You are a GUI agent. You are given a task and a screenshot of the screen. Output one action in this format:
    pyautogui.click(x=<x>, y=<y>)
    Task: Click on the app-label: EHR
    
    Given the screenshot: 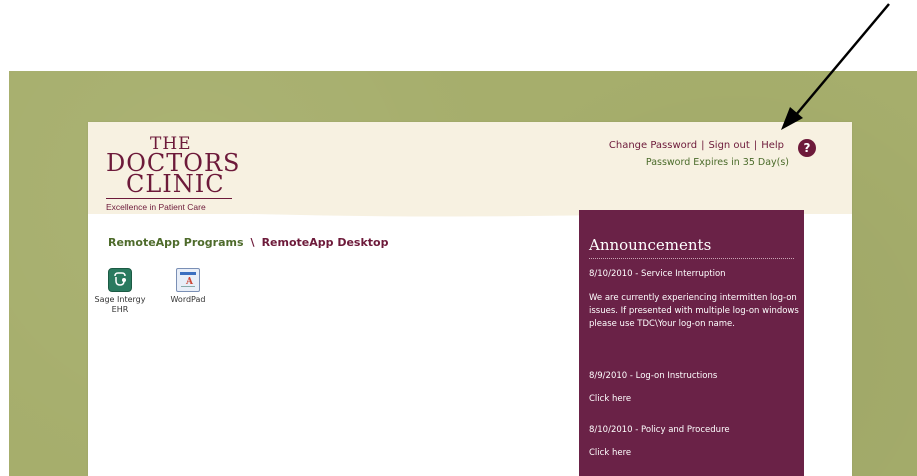 What is the action you would take?
    pyautogui.click(x=120, y=309)
    